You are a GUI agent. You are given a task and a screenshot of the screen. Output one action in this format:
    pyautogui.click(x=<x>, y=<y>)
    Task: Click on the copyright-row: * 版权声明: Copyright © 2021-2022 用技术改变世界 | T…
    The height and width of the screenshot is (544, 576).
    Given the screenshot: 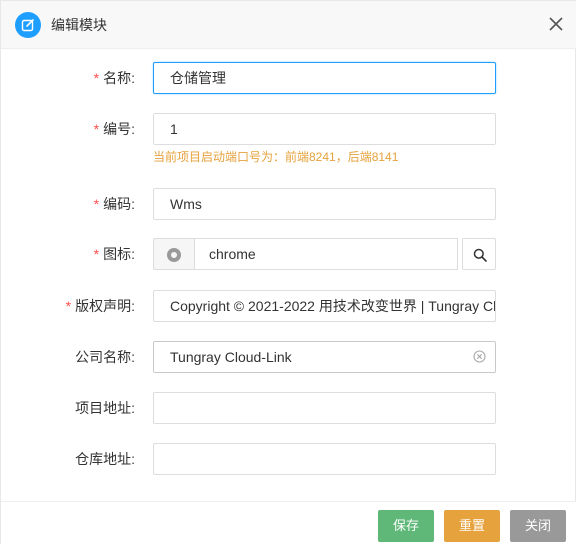 What is the action you would take?
    pyautogui.click(x=288, y=306)
    